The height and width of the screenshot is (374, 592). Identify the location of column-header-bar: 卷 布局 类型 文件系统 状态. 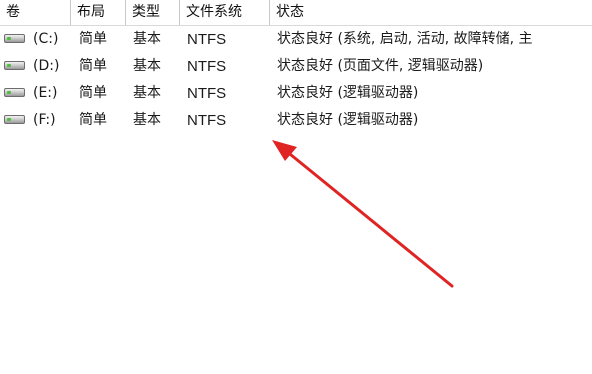
(296, 13).